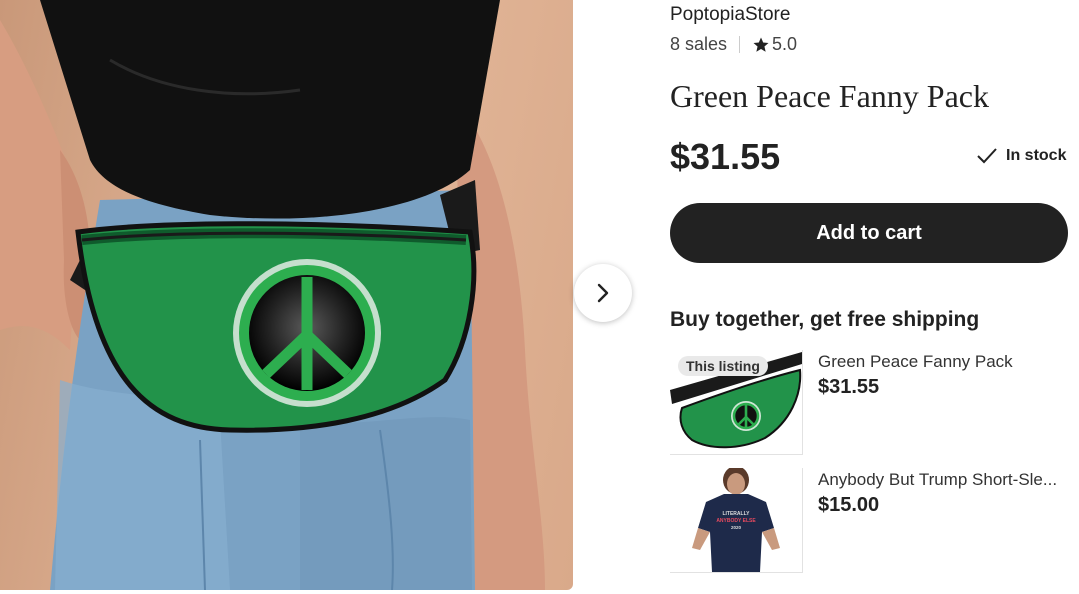 Image resolution: width=1079 pixels, height=594 pixels. I want to click on star-icon, so click(761, 45).